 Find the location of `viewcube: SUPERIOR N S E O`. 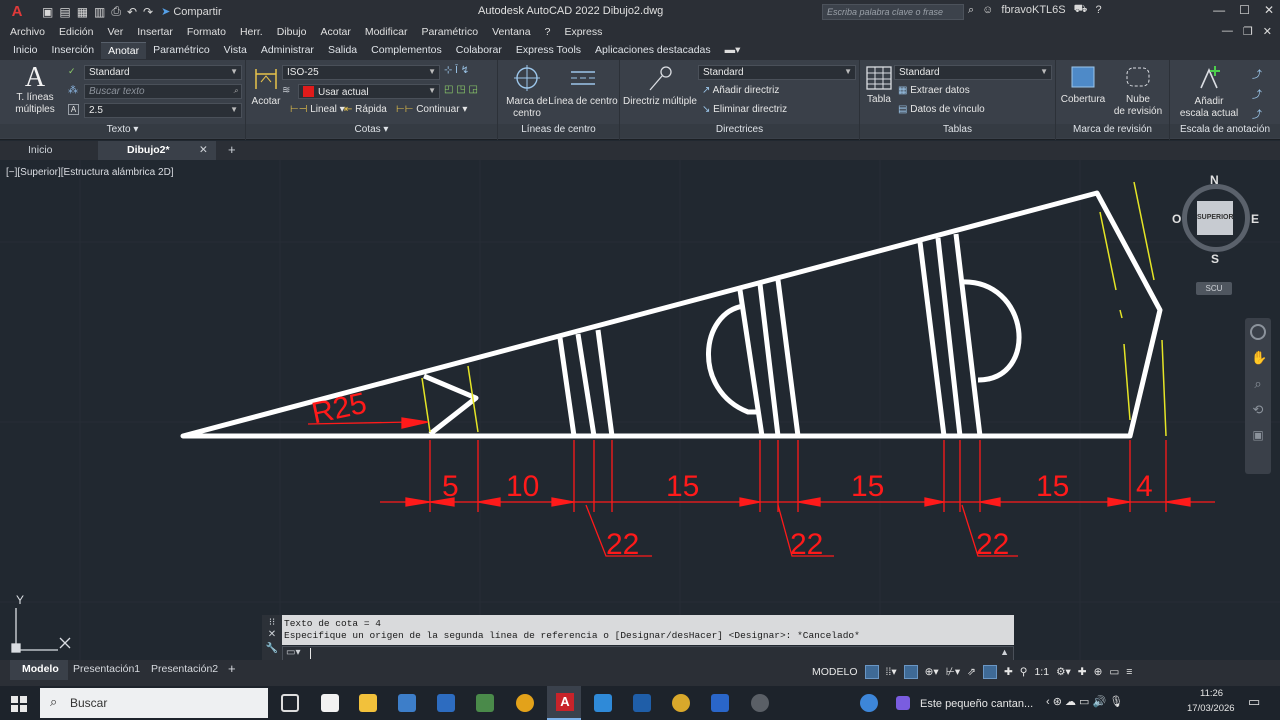

viewcube: SUPERIOR N S E O is located at coordinates (1215, 219).